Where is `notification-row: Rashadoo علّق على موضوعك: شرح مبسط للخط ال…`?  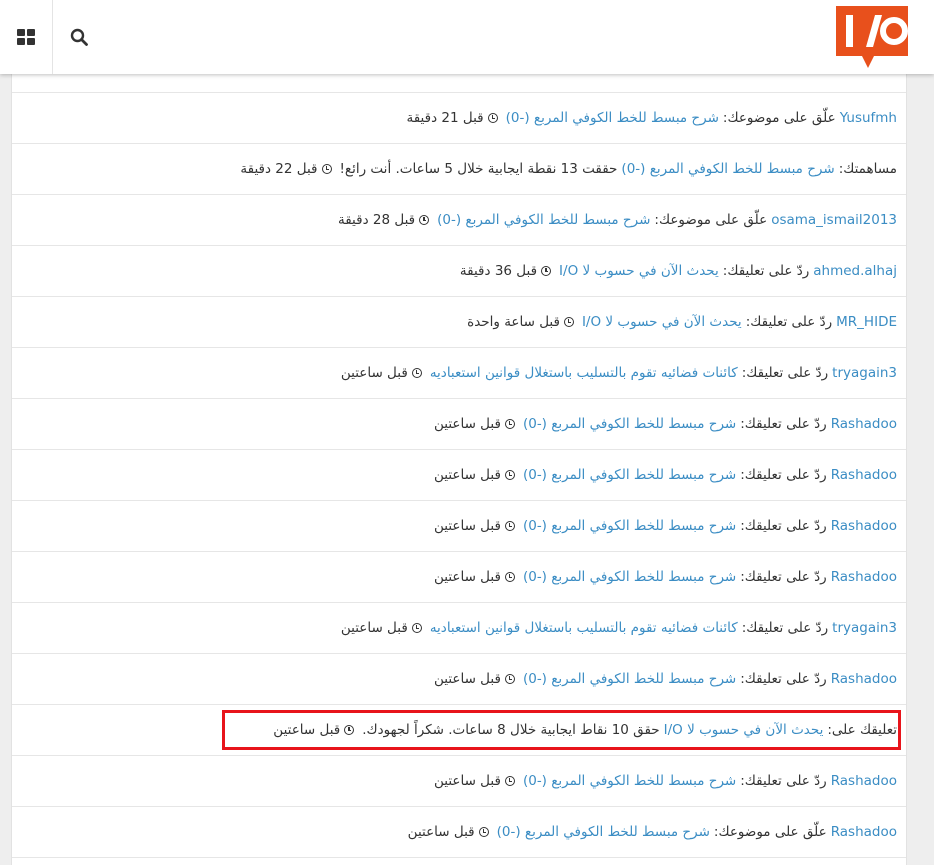
notification-row: Rashadoo علّق على موضوعك: شرح مبسط للخط ال… is located at coordinates (459, 832).